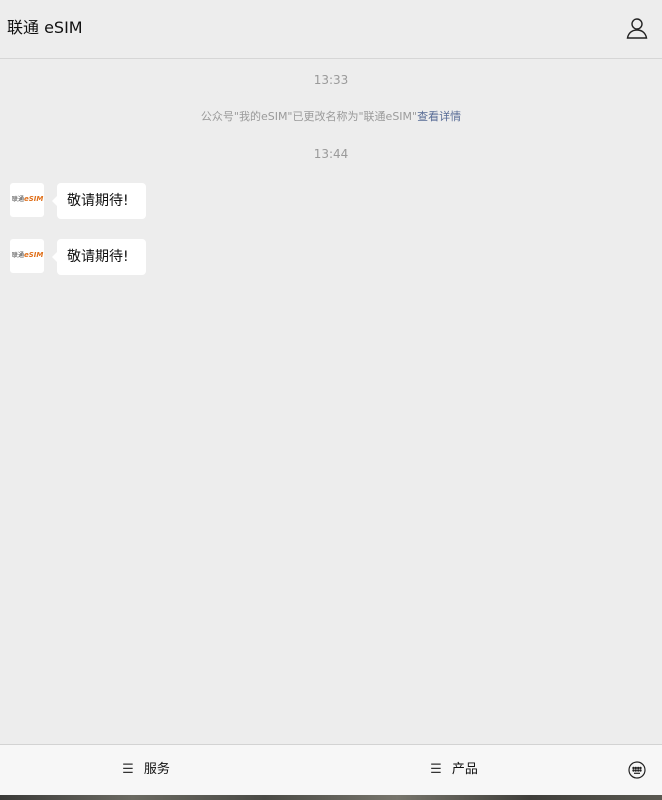  What do you see at coordinates (439, 116) in the screenshot?
I see `view-details-link: 查看详情` at bounding box center [439, 116].